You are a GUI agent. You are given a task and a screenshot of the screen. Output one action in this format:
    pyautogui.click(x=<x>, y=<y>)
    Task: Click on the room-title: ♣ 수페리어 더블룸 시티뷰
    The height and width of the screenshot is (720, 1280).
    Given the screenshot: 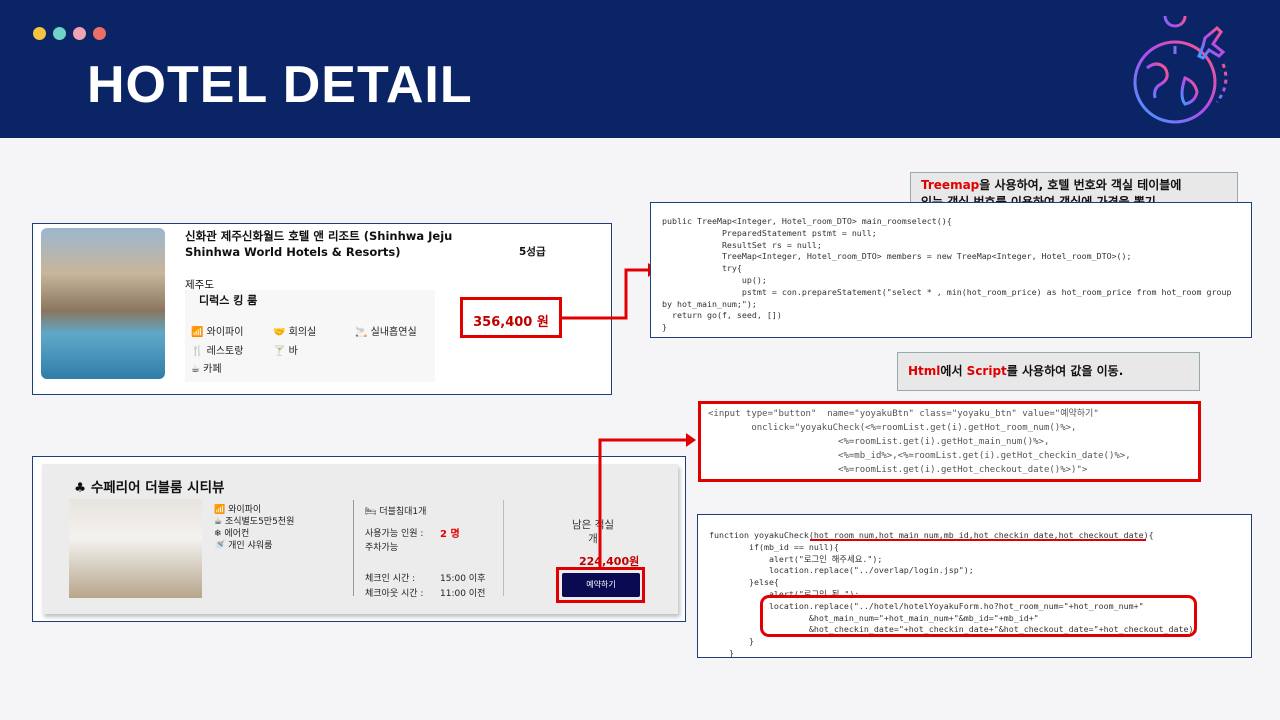 What is the action you would take?
    pyautogui.click(x=149, y=488)
    